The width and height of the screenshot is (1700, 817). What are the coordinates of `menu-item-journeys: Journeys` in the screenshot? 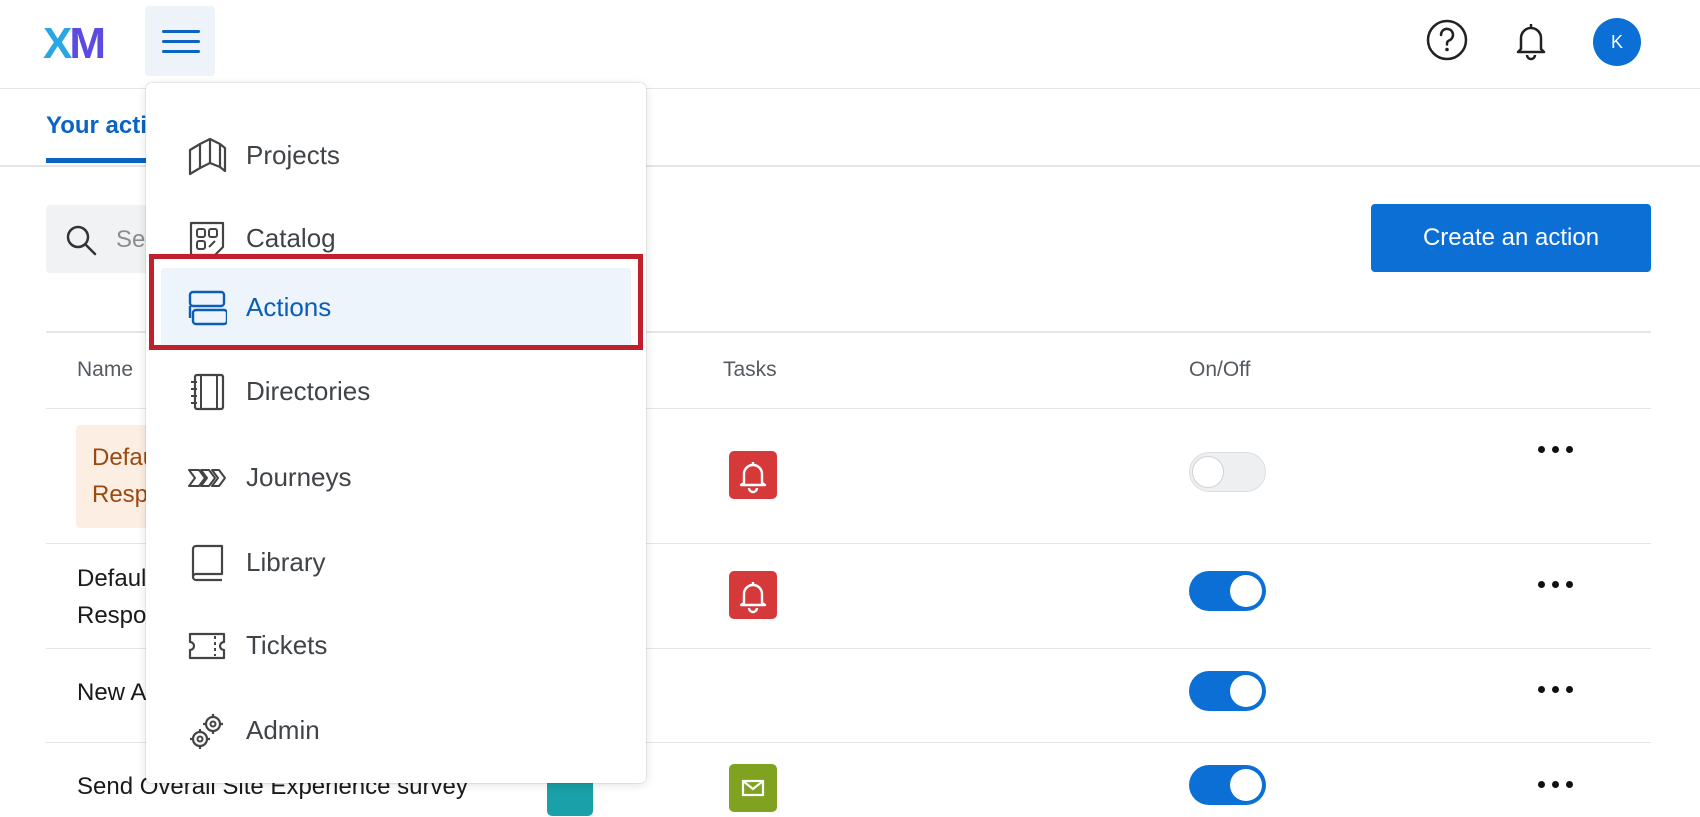 It's located at (396, 478).